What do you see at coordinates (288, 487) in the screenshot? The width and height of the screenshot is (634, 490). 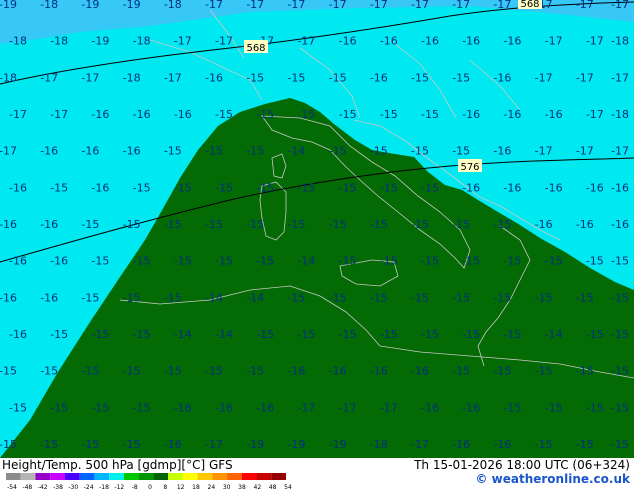 I see `colorbar-tick: 54` at bounding box center [288, 487].